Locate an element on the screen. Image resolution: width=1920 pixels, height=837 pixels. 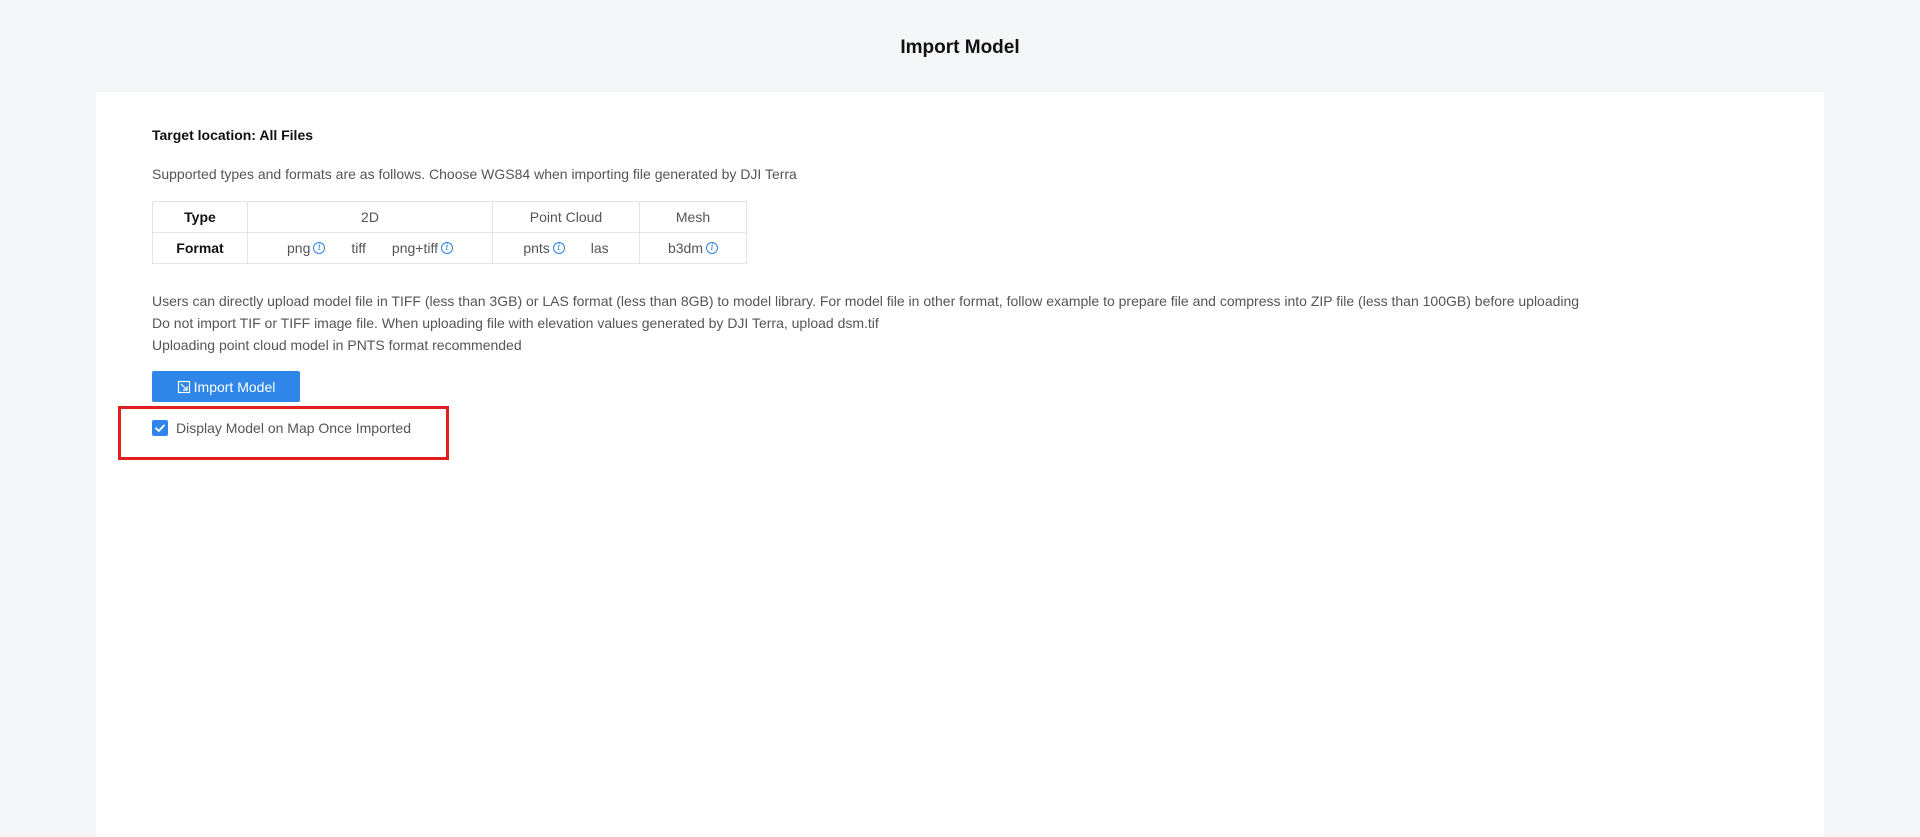
format-b3dm: b3dm i is located at coordinates (693, 248).